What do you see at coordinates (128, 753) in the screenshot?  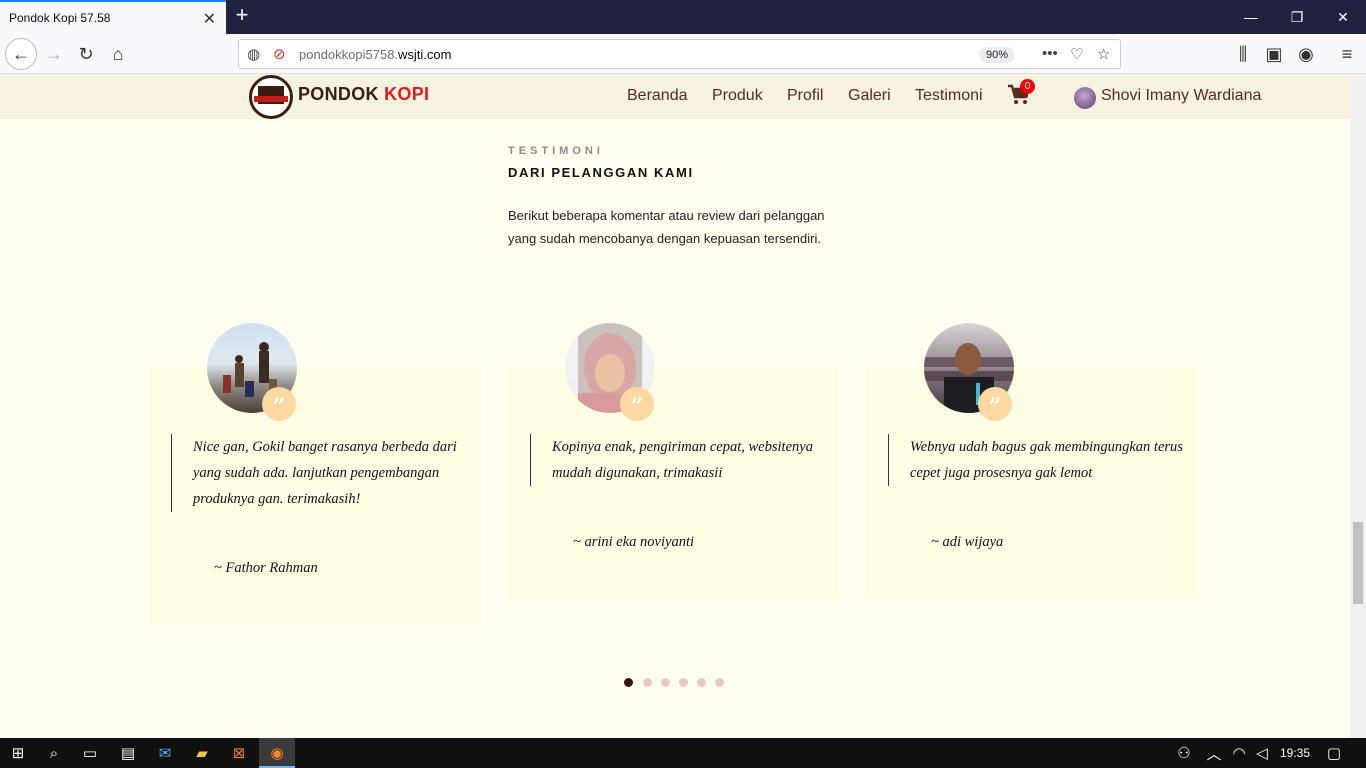 I see `store-icon: ▤` at bounding box center [128, 753].